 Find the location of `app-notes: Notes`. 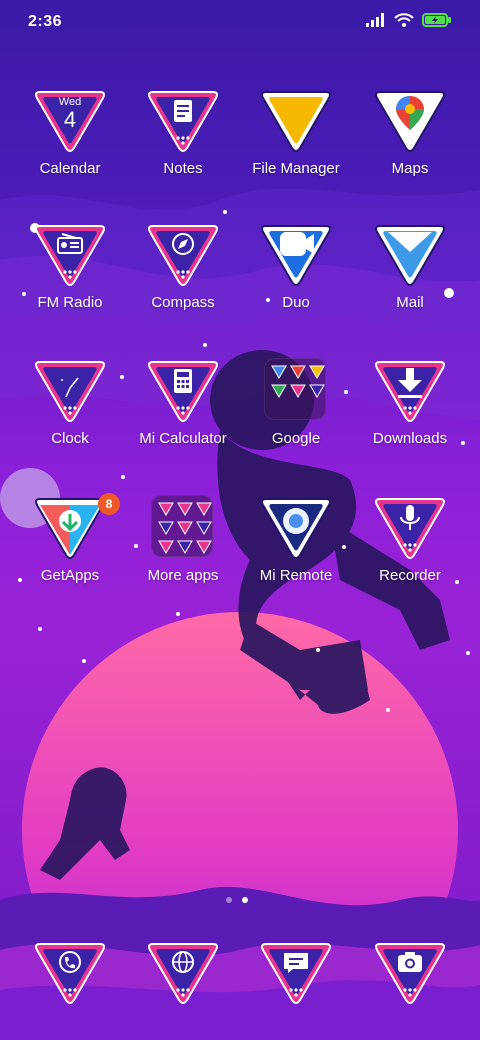

app-notes: Notes is located at coordinates (183, 144).